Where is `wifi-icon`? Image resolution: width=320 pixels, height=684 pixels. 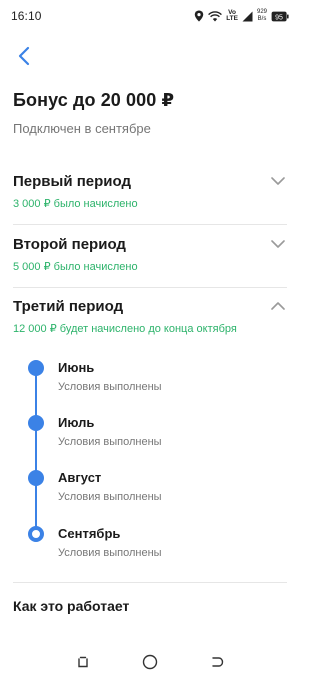
wifi-icon is located at coordinates (215, 15).